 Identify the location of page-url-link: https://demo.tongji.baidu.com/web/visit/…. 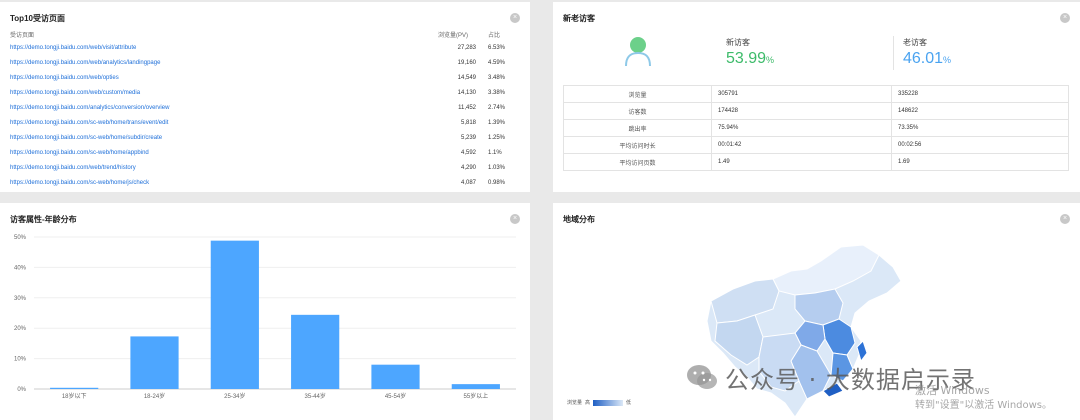
(73, 48).